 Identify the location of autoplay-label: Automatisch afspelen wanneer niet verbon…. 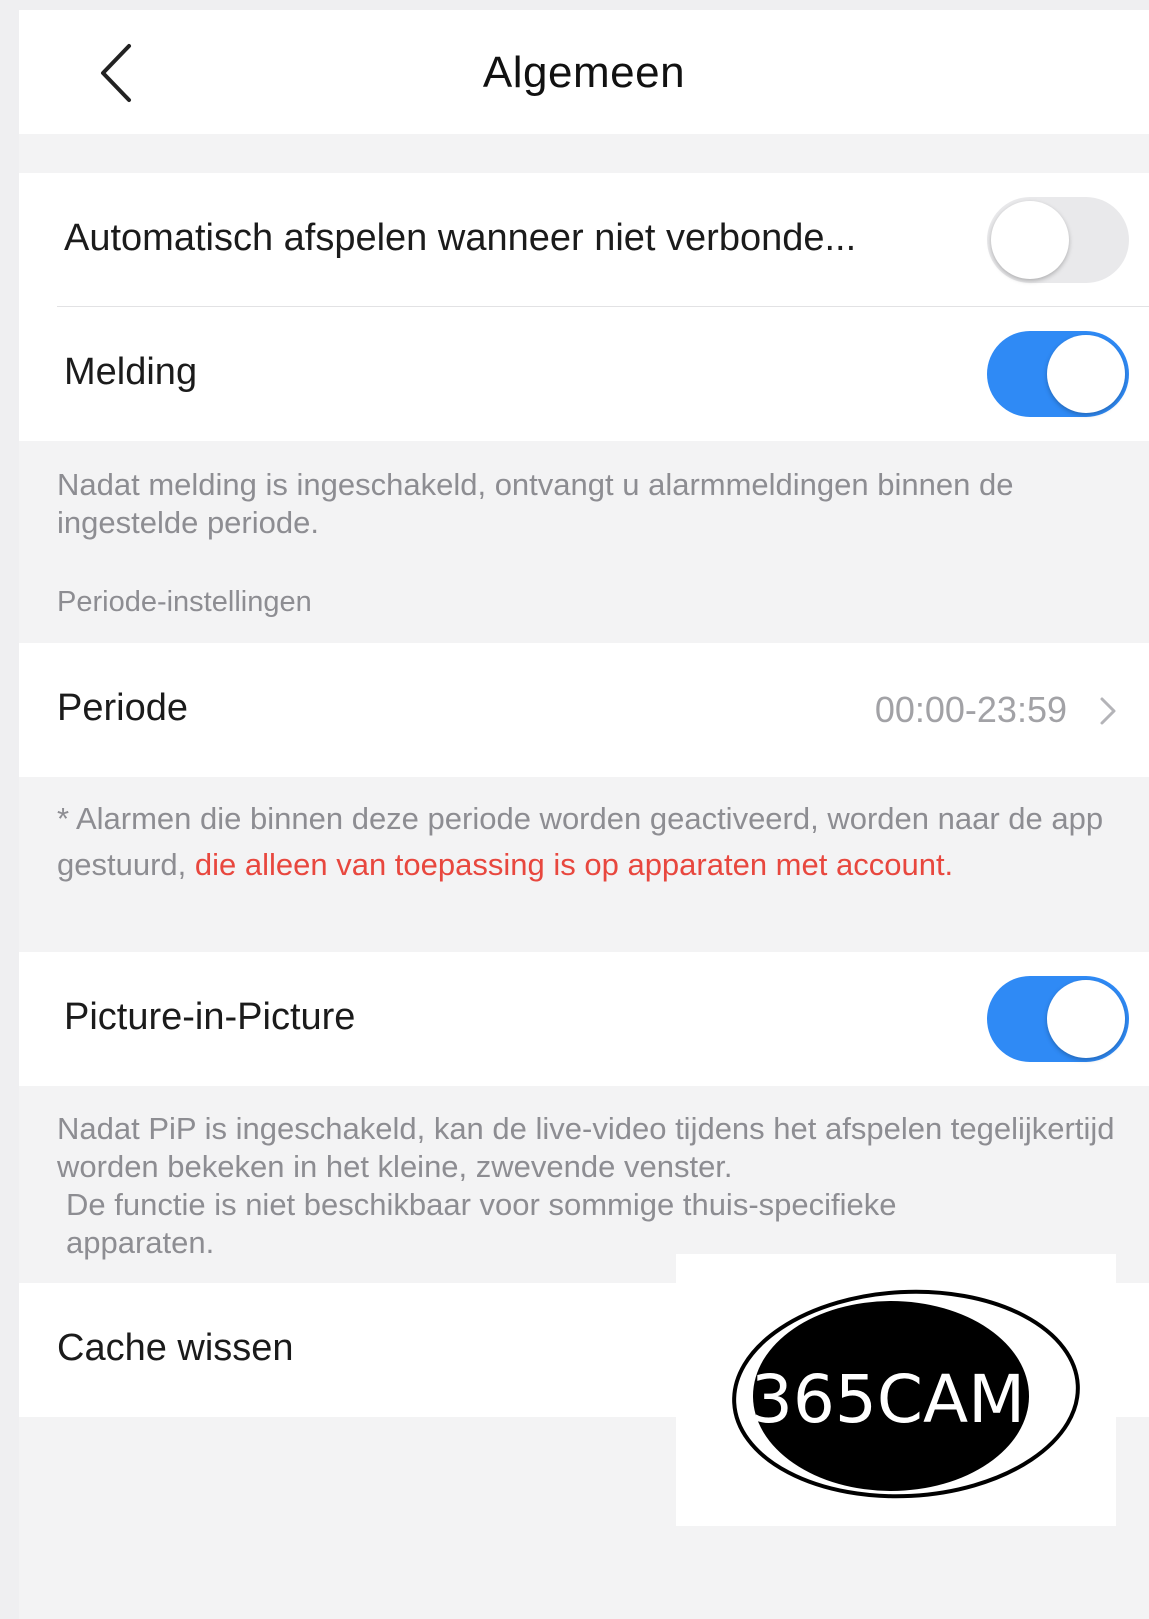
(460, 238).